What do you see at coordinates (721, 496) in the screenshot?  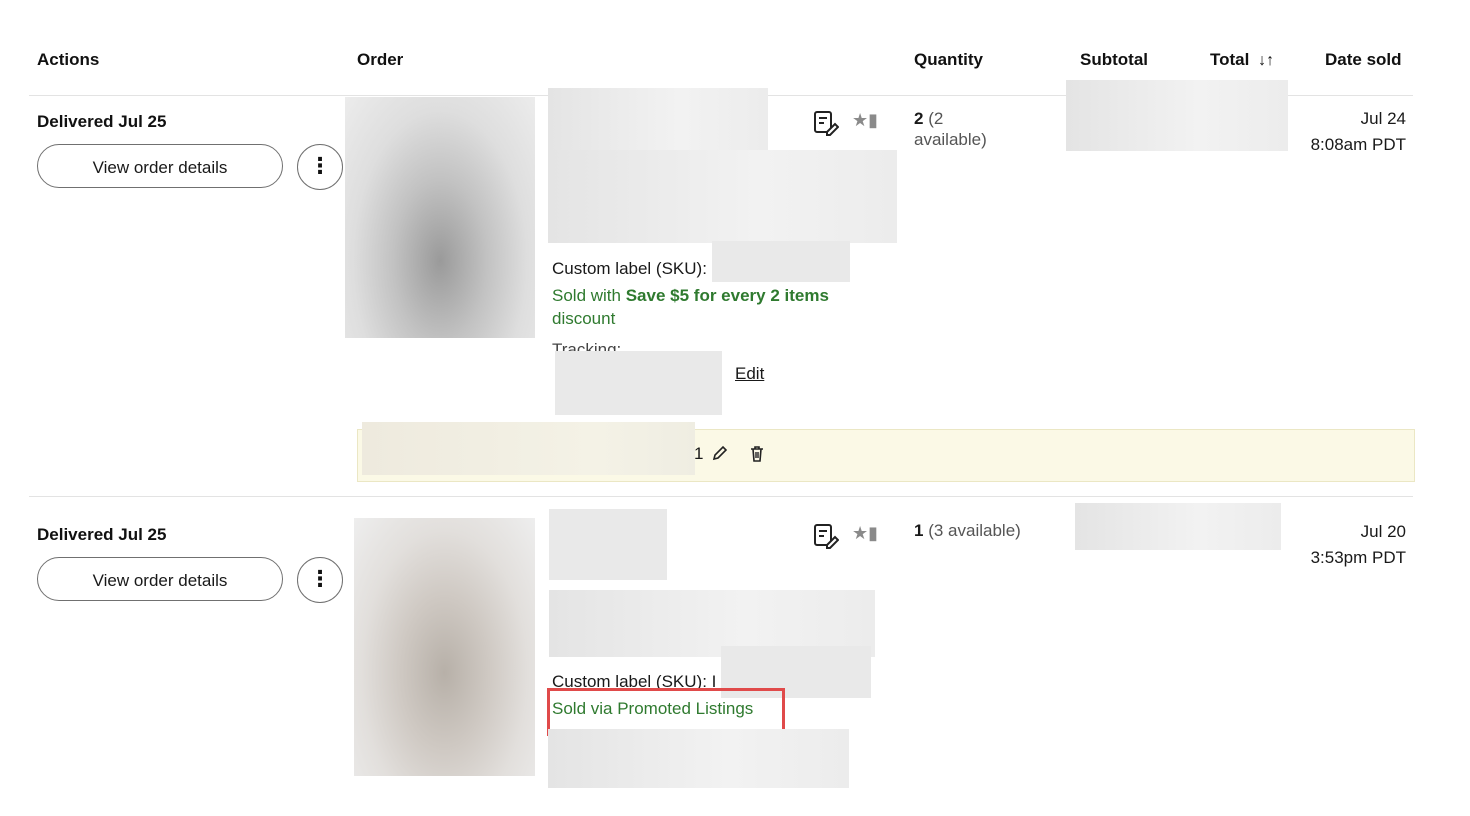 I see `row-divider` at bounding box center [721, 496].